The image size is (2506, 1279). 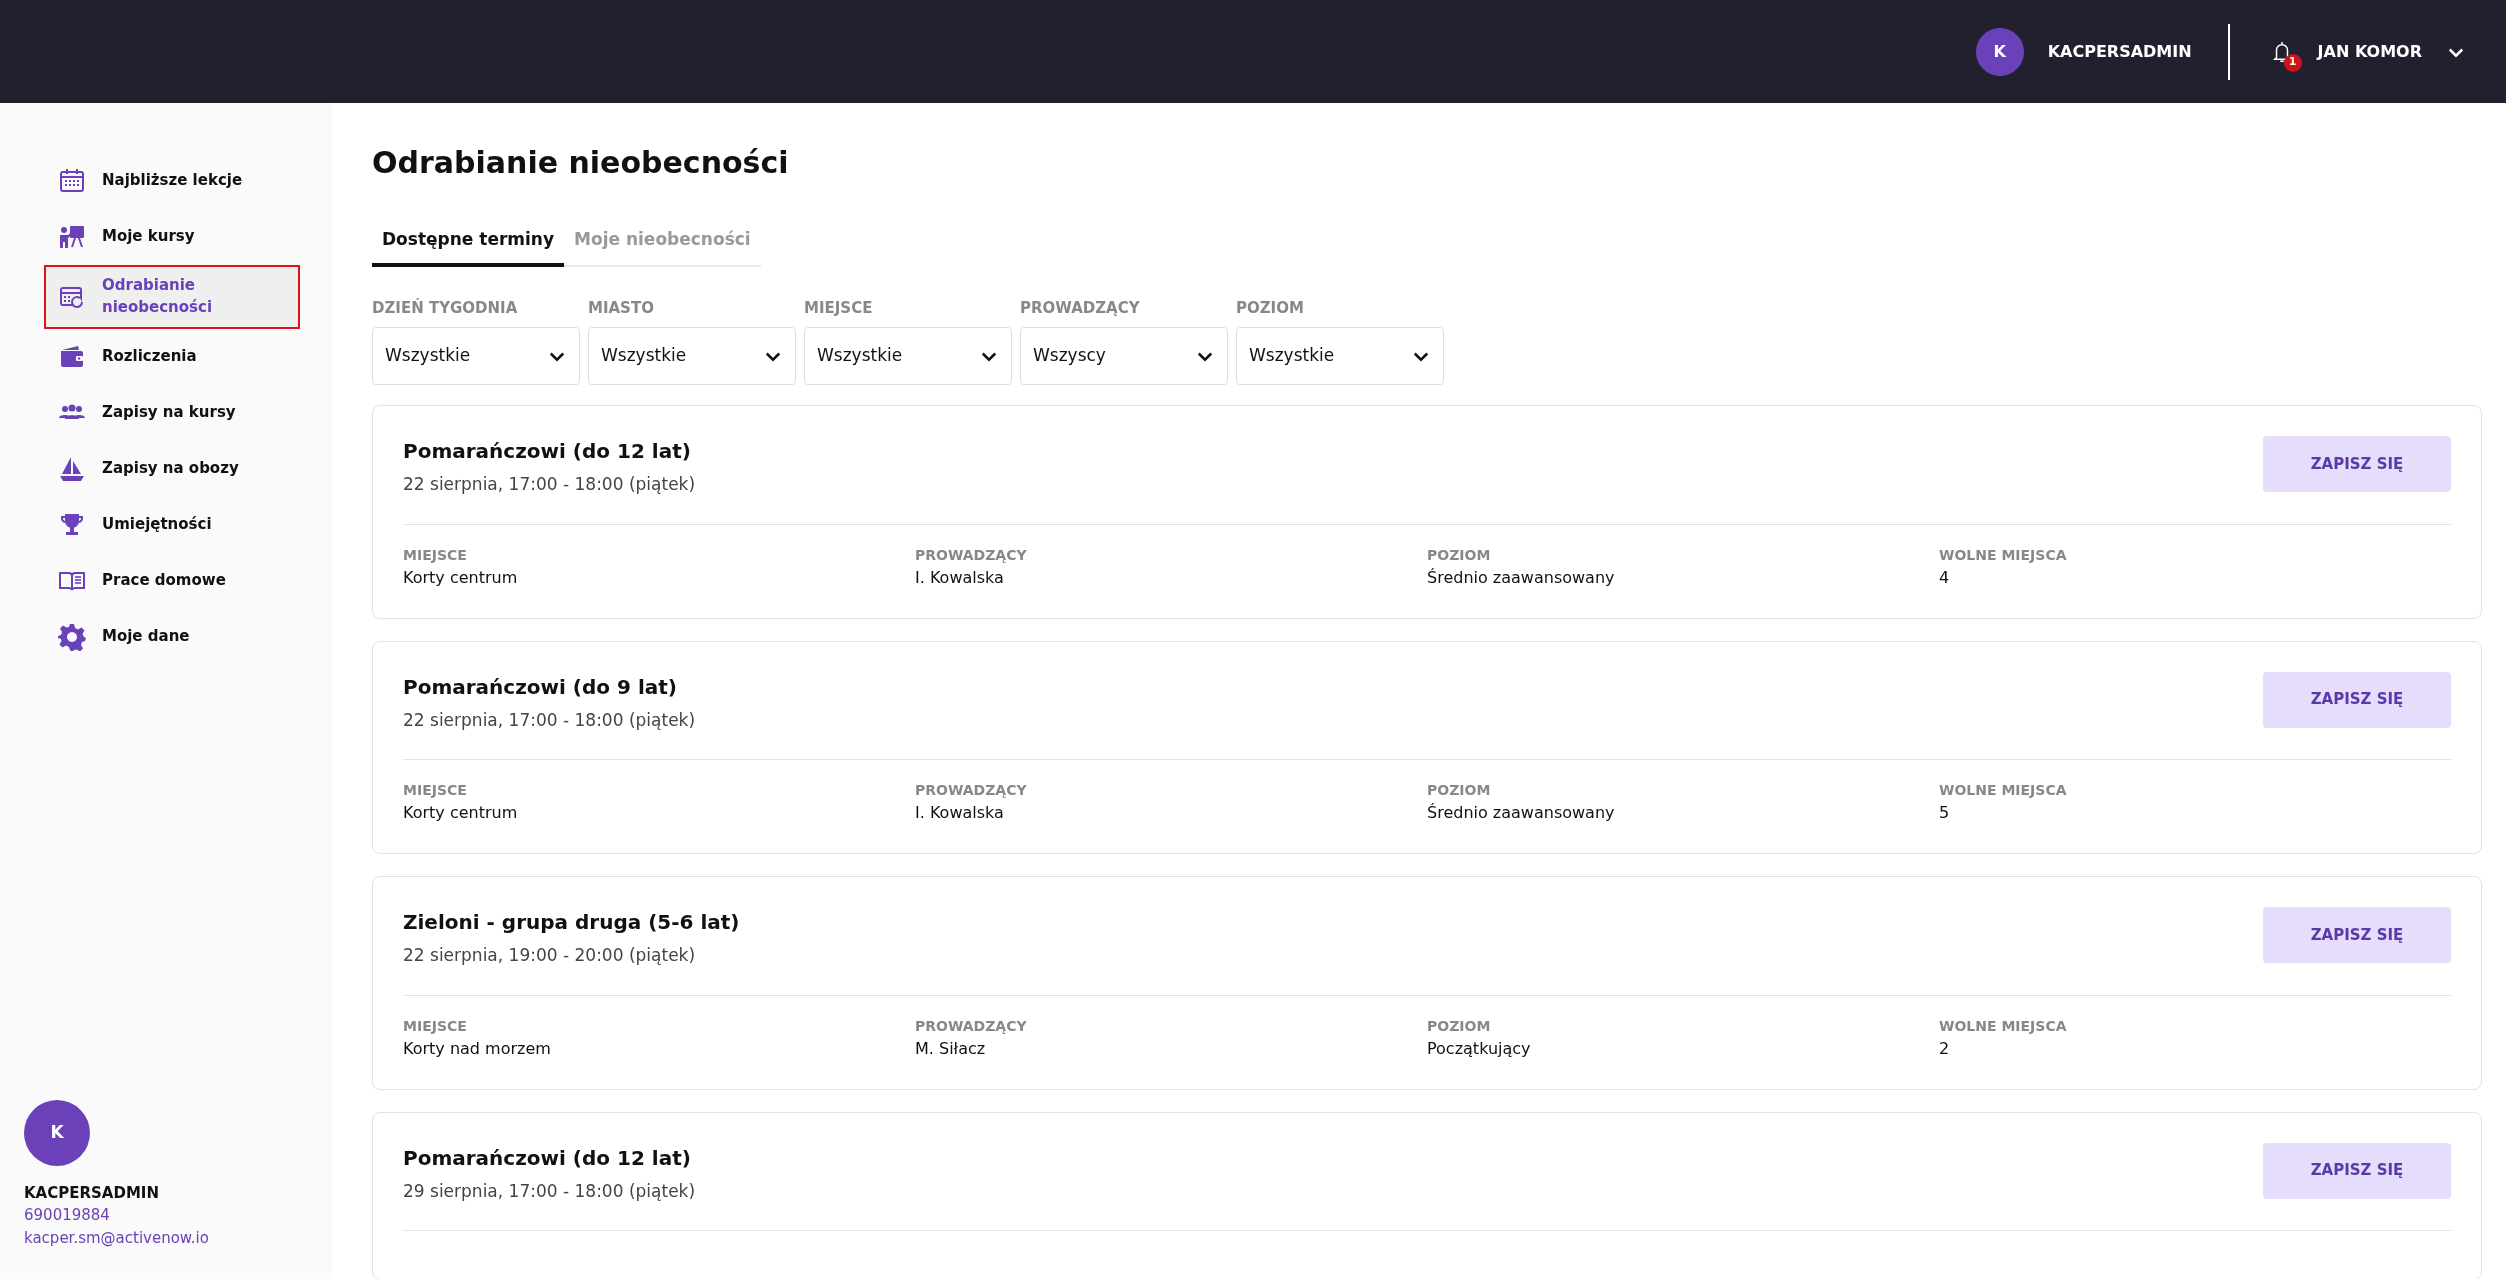 What do you see at coordinates (172, 237) in the screenshot?
I see `sidebar-item: Moje kursy` at bounding box center [172, 237].